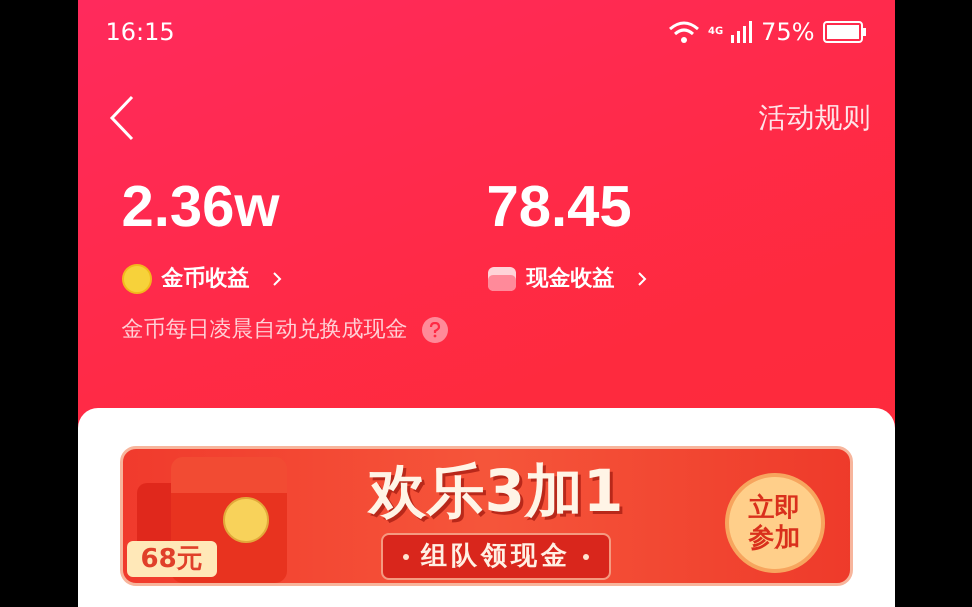 The height and width of the screenshot is (607, 972). I want to click on stat-value: 2.36w, so click(201, 207).